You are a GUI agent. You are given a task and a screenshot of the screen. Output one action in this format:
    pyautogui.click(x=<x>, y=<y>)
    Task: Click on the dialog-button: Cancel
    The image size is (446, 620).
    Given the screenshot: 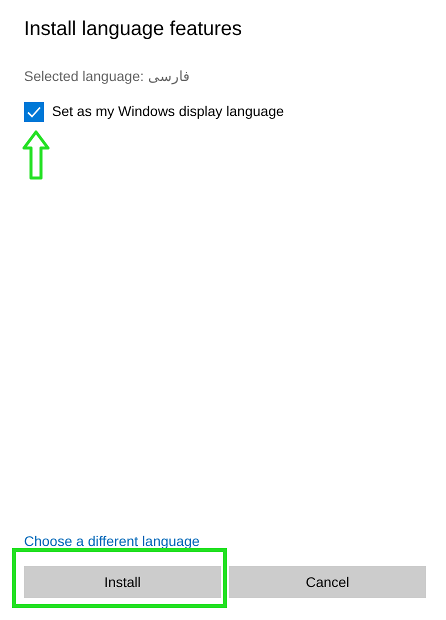 What is the action you would take?
    pyautogui.click(x=327, y=582)
    